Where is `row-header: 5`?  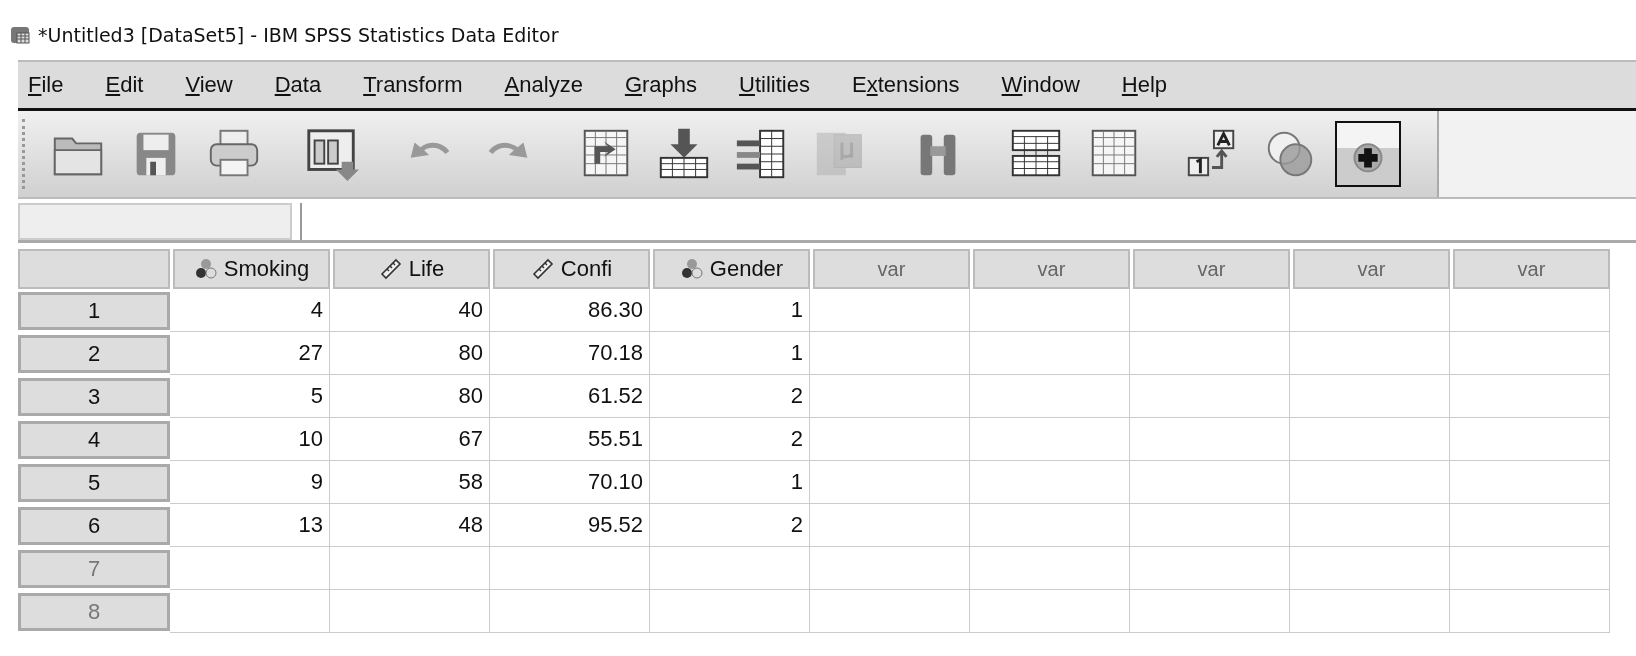
row-header: 5 is located at coordinates (94, 483).